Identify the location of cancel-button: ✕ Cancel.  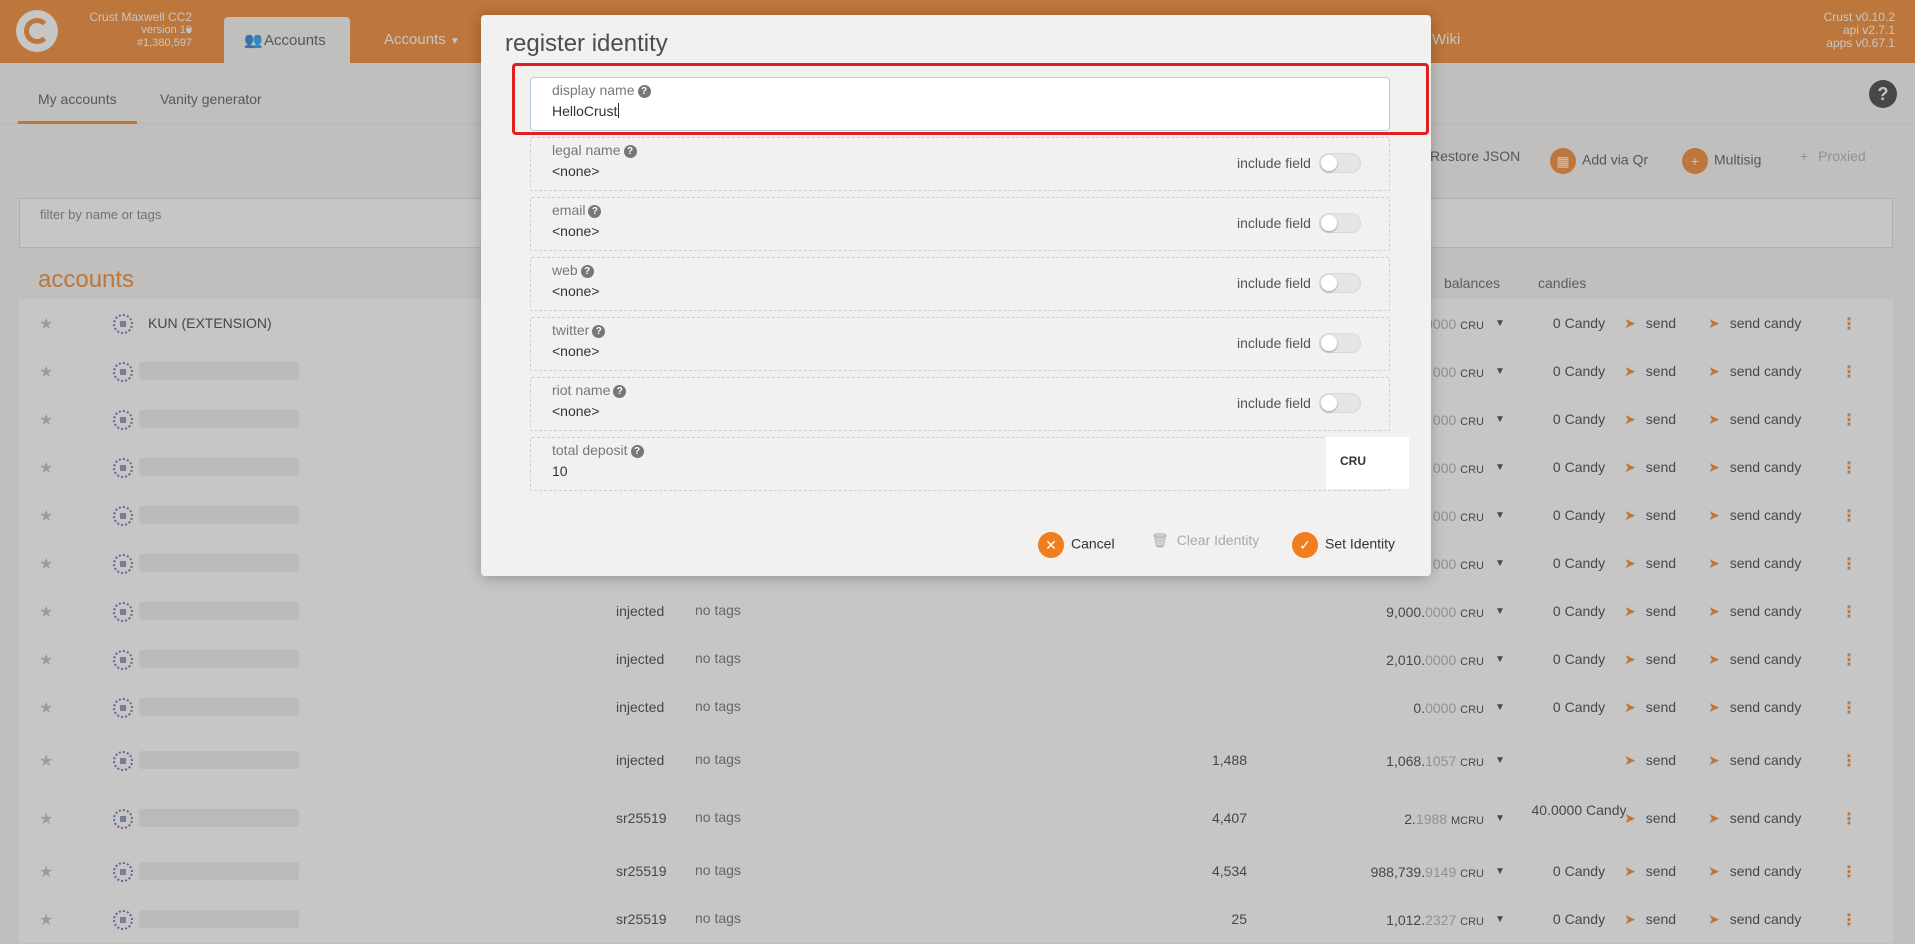
(1076, 545).